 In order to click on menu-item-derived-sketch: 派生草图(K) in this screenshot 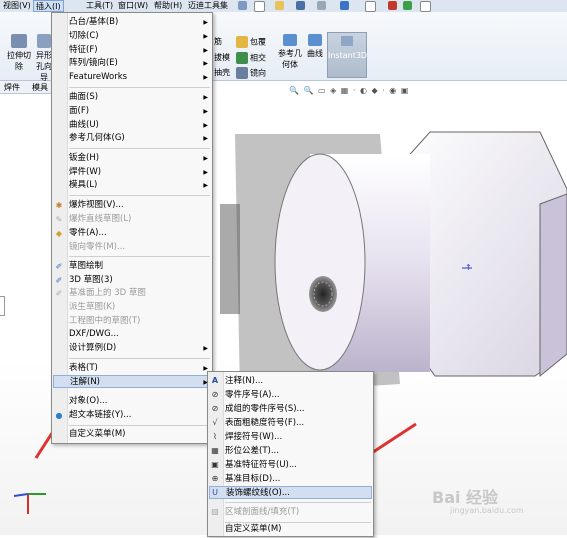, I will do `click(92, 307)`.